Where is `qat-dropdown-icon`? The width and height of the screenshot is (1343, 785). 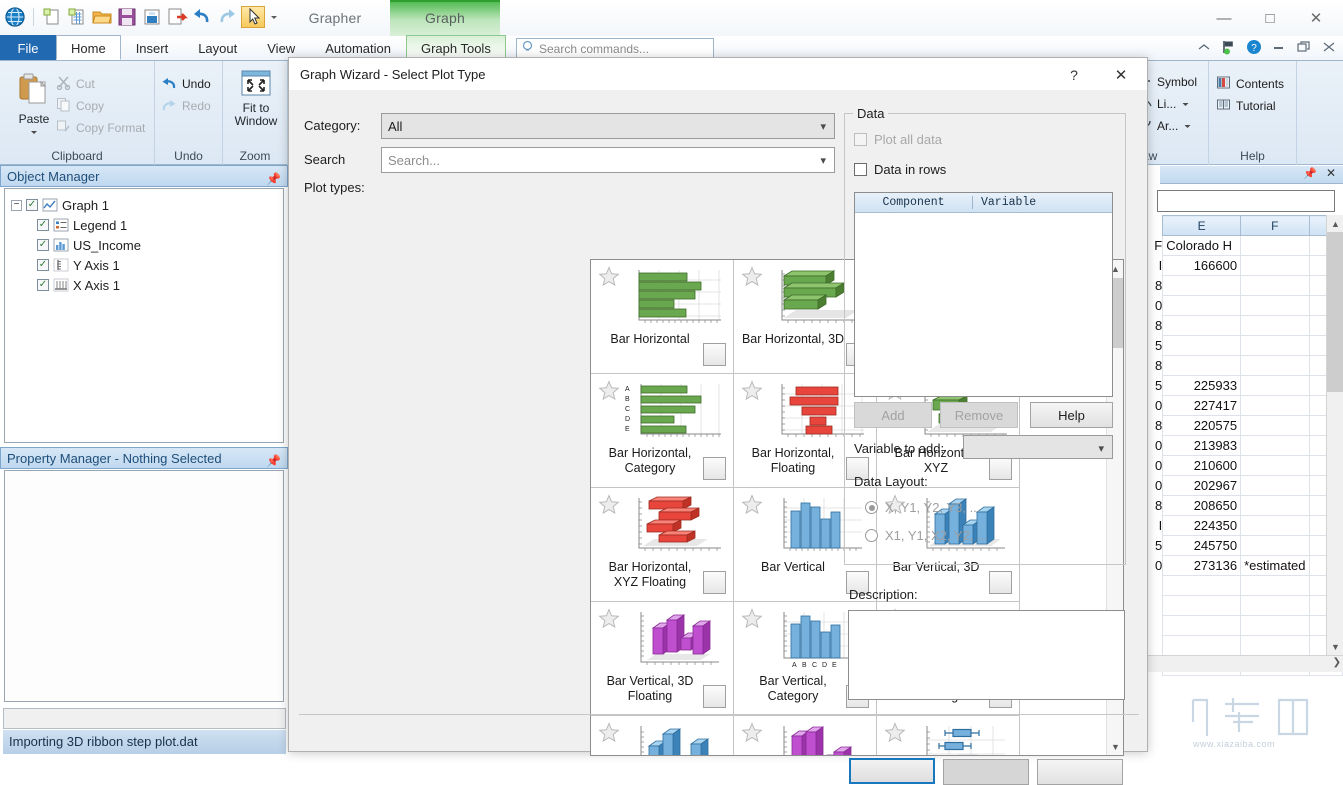
qat-dropdown-icon is located at coordinates (274, 17).